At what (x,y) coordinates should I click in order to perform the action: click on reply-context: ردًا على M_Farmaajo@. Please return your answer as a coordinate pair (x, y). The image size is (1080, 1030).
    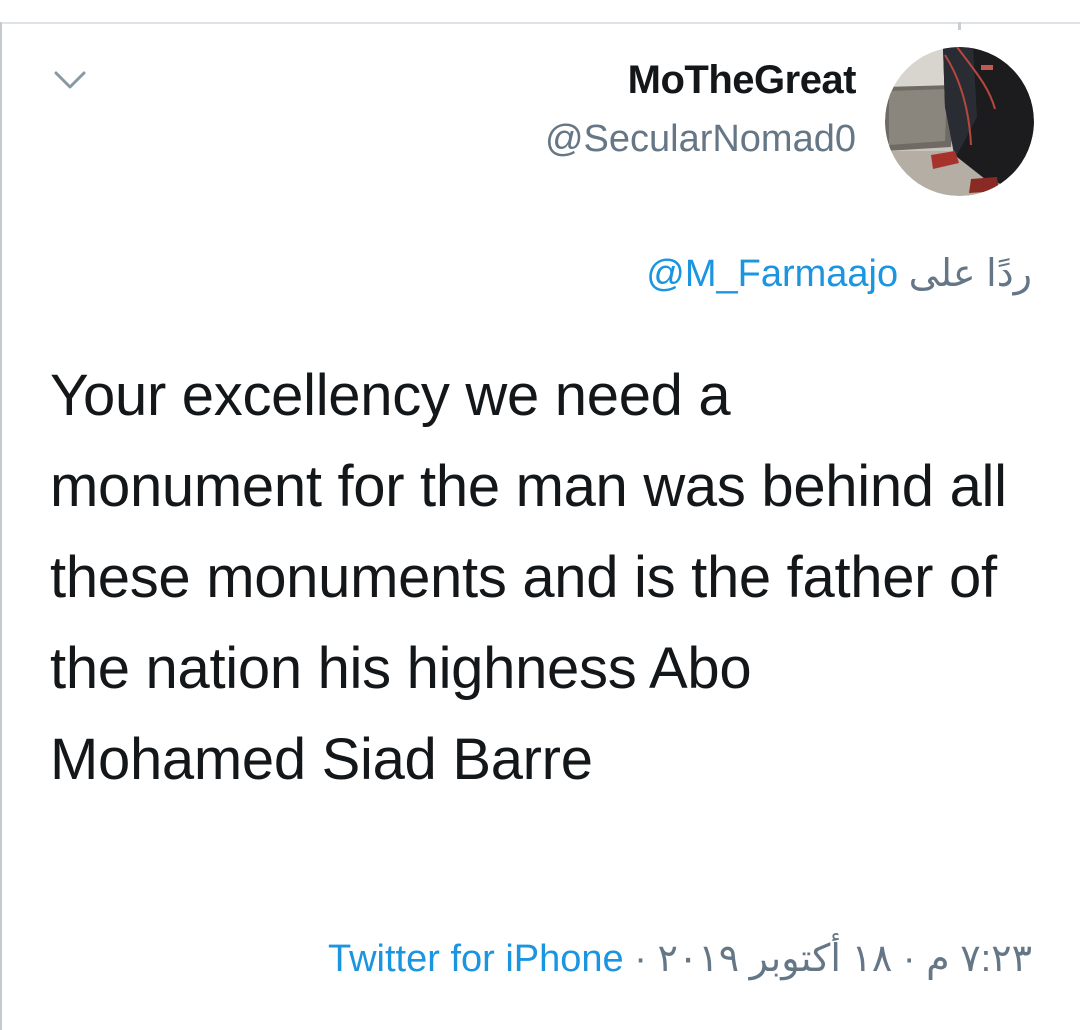
    Looking at the image, I should click on (839, 274).